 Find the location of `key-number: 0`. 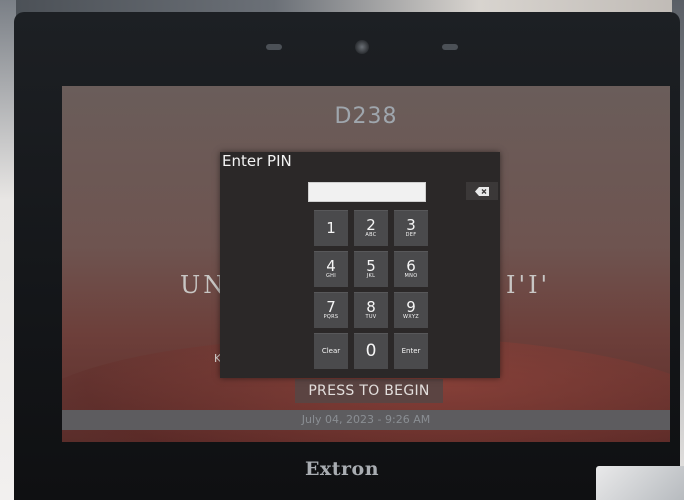

key-number: 0 is located at coordinates (371, 351).